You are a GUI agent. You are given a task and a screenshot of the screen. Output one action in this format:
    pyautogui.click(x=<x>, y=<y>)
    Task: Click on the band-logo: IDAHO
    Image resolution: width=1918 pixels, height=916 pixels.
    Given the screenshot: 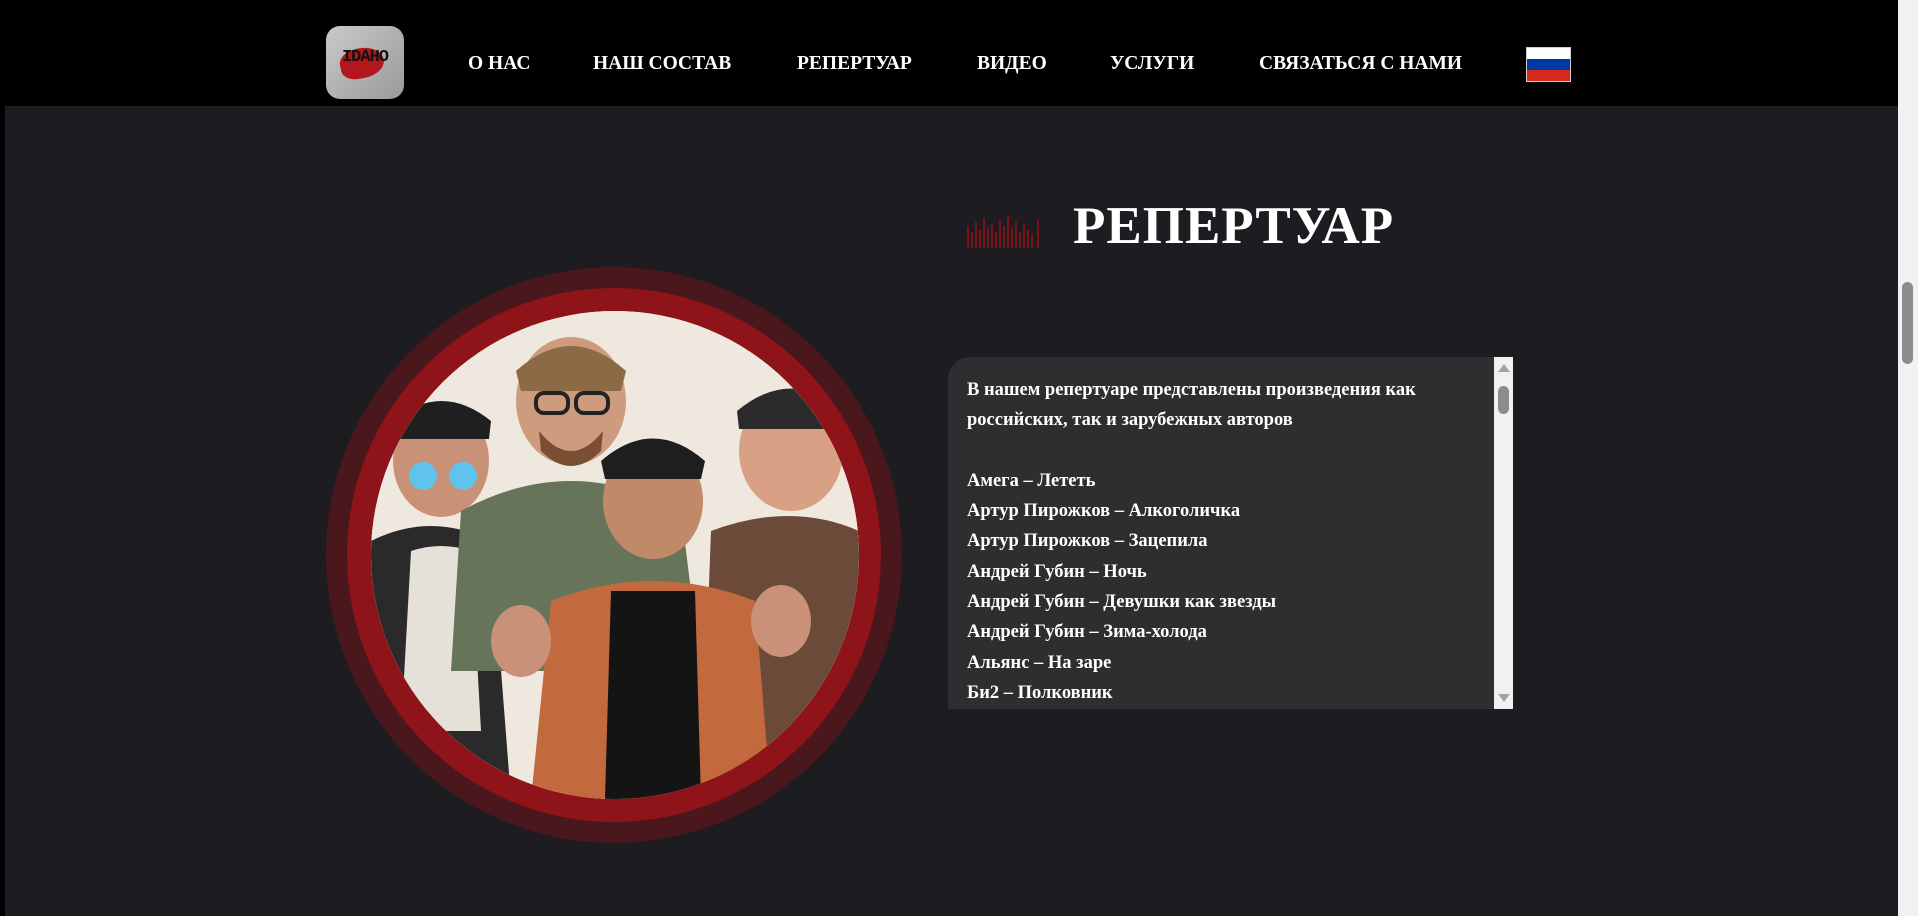 What is the action you would take?
    pyautogui.click(x=365, y=62)
    